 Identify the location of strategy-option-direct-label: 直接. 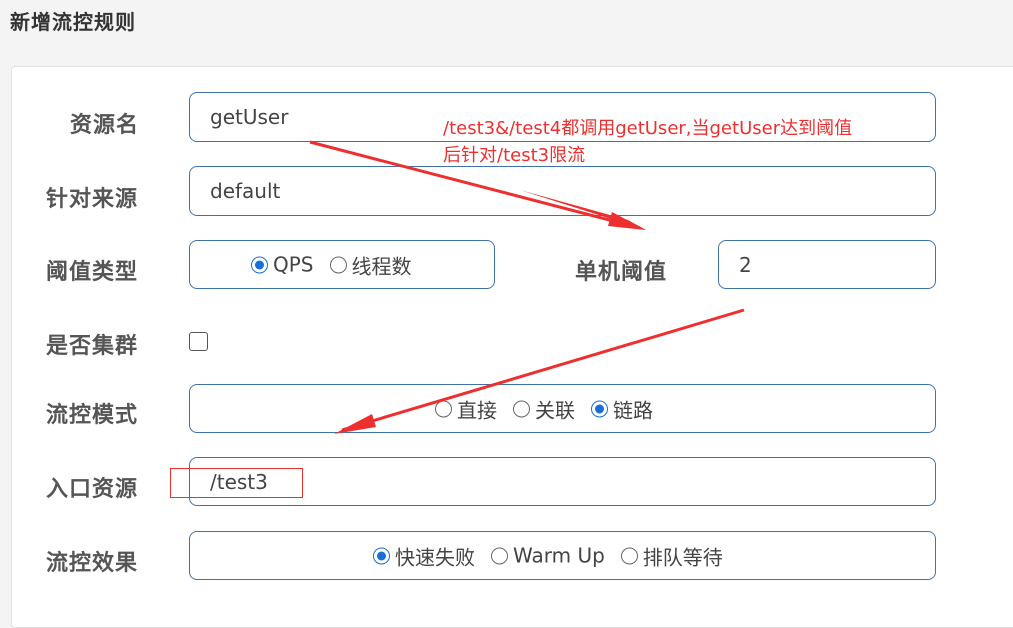
(477, 410).